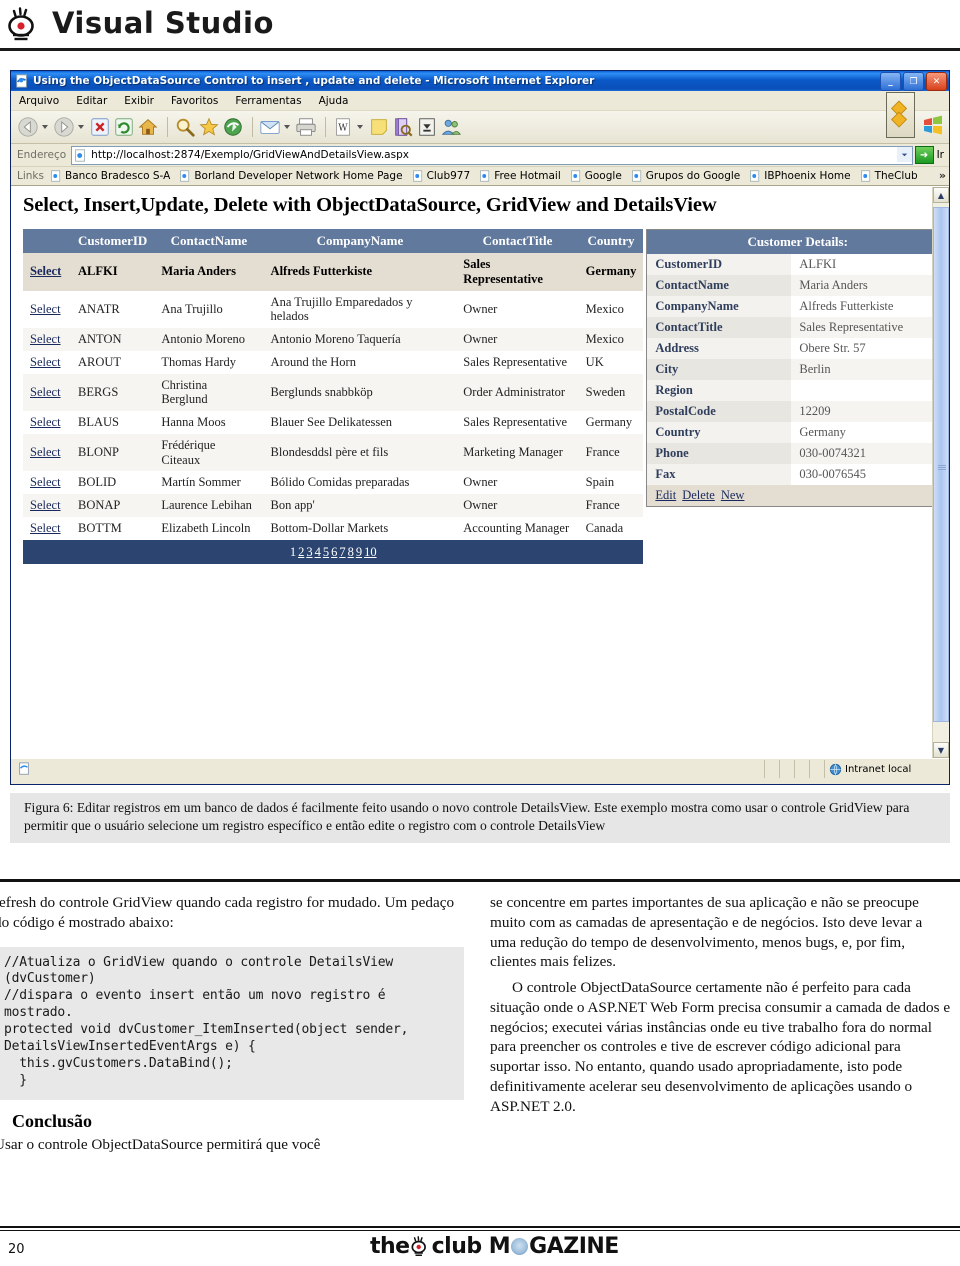 This screenshot has width=960, height=1266. Describe the element at coordinates (936, 81) in the screenshot. I see `close-button: ✕` at that location.